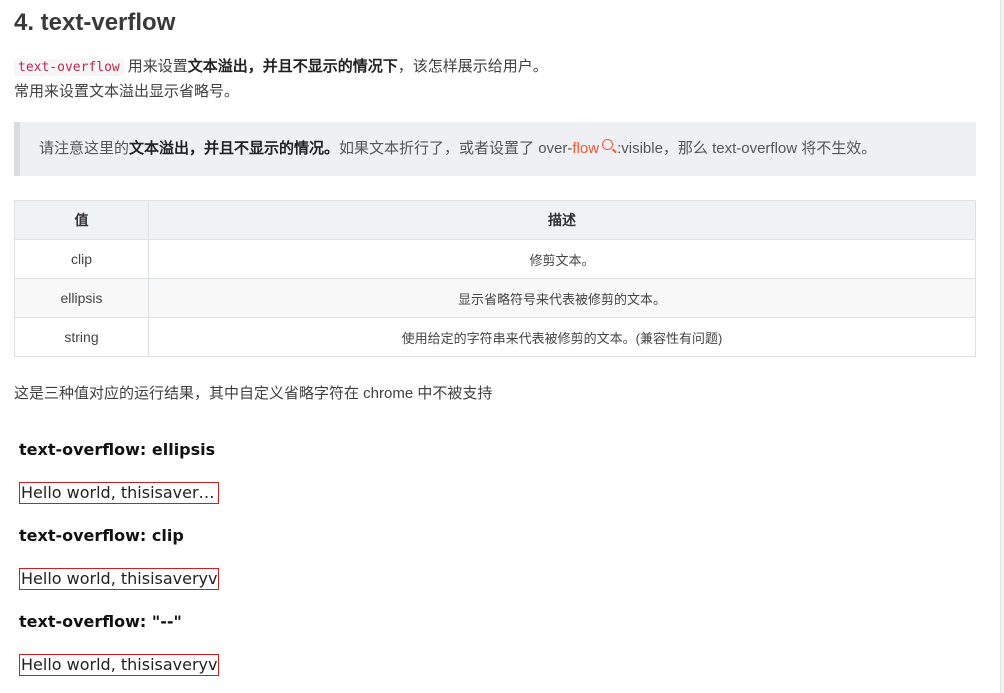  What do you see at coordinates (101, 535) in the screenshot?
I see `demo-label-clip: text-overflow: clip` at bounding box center [101, 535].